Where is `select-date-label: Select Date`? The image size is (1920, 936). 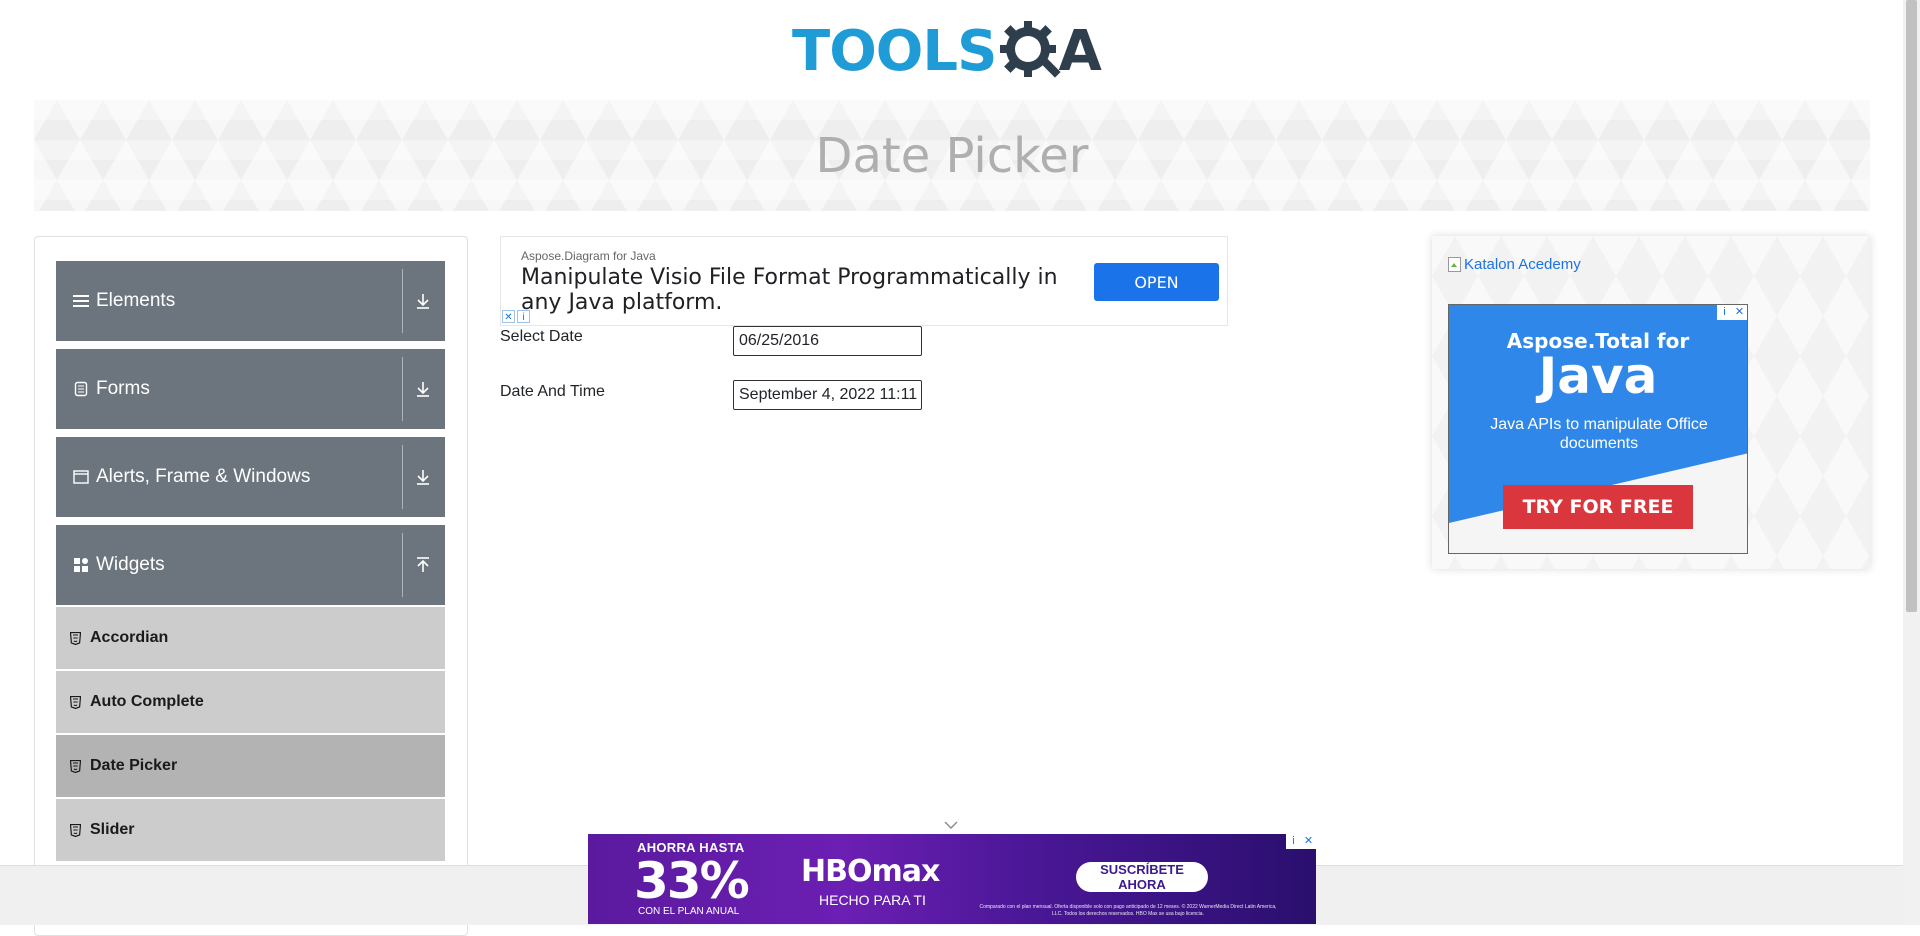
select-date-label: Select Date is located at coordinates (541, 336).